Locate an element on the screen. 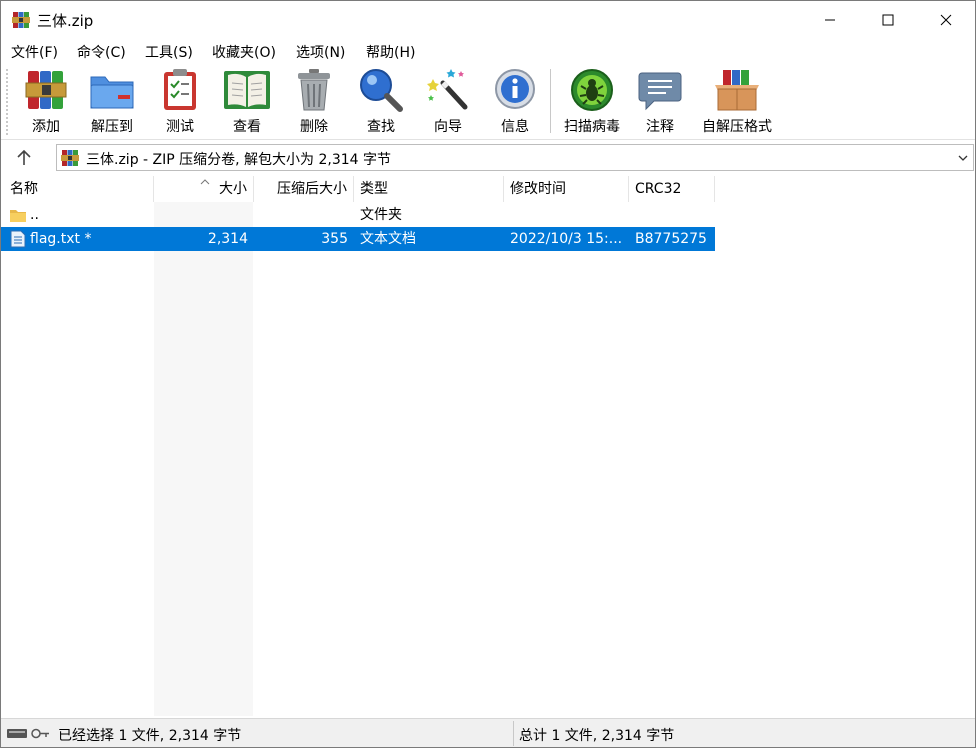  comment-icon is located at coordinates (660, 91).